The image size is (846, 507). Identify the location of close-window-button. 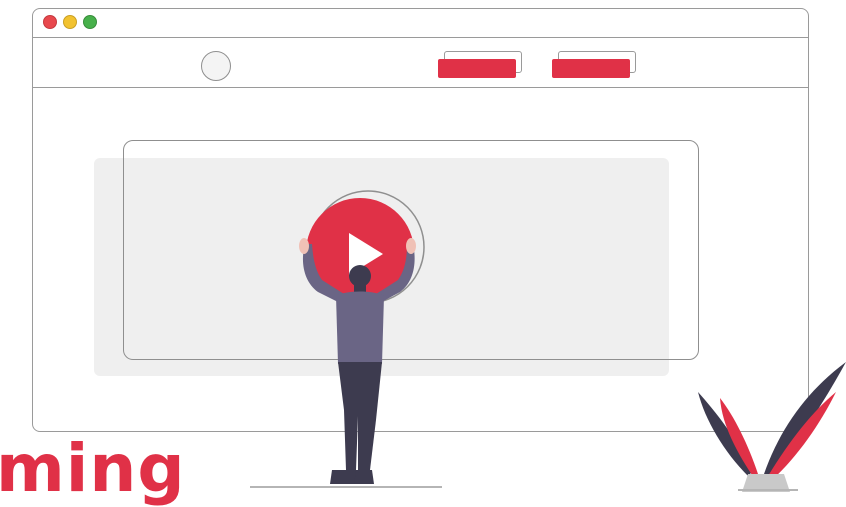
(50, 22).